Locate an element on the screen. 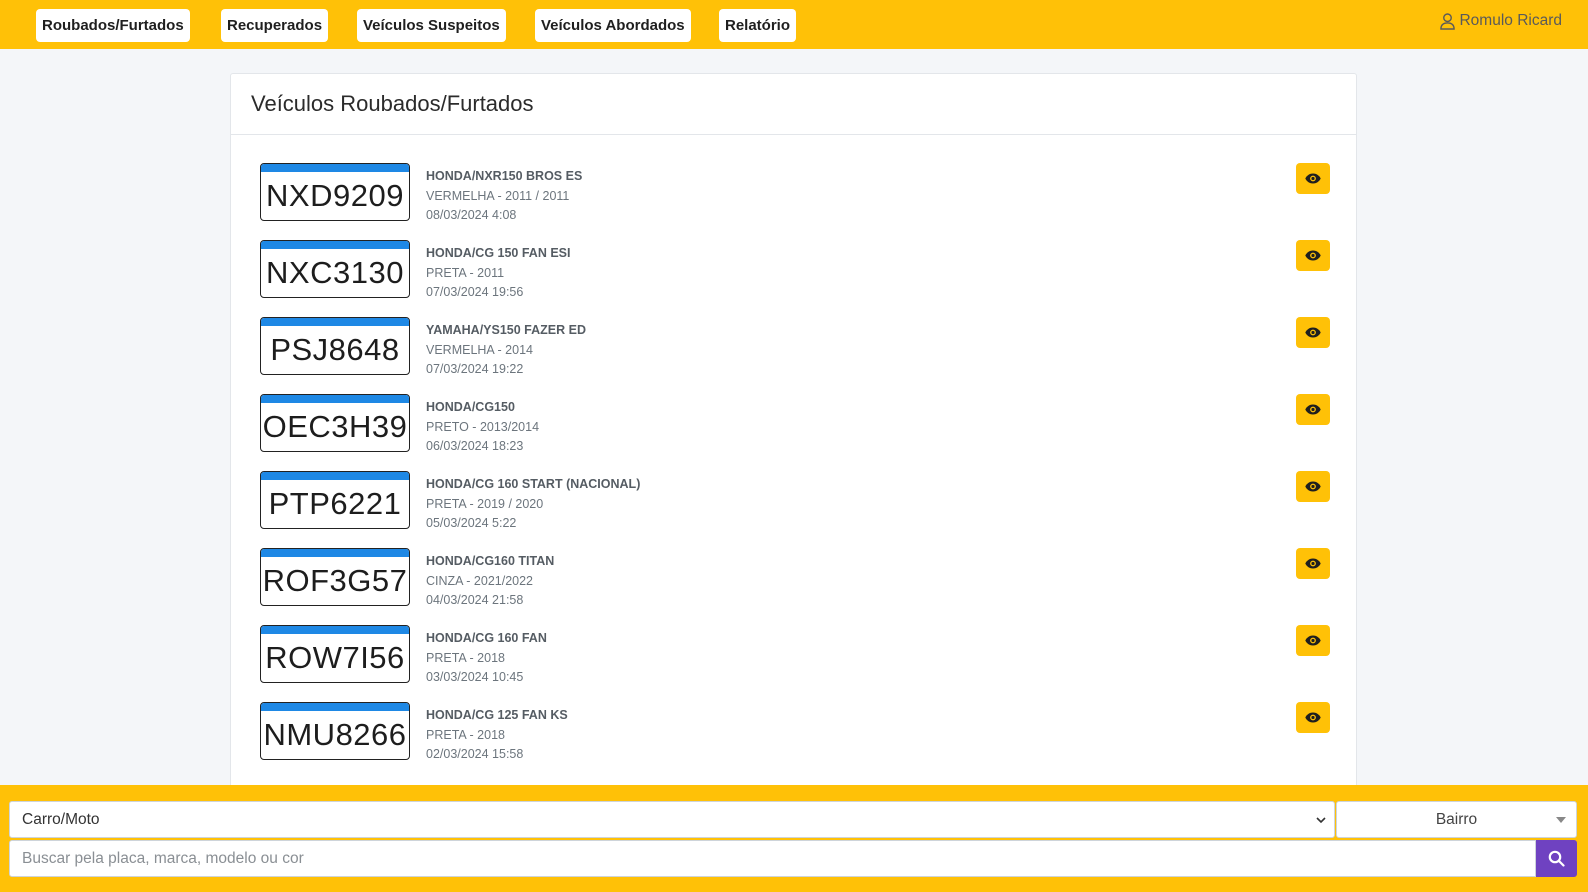 Image resolution: width=1588 pixels, height=892 pixels. bairro-value: Bairro is located at coordinates (1456, 819).